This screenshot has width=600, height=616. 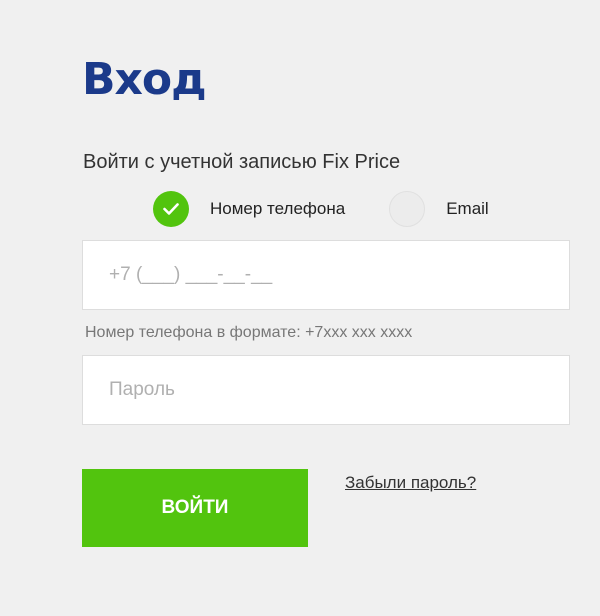 I want to click on phone-login-option: Номер телефона, so click(x=249, y=209).